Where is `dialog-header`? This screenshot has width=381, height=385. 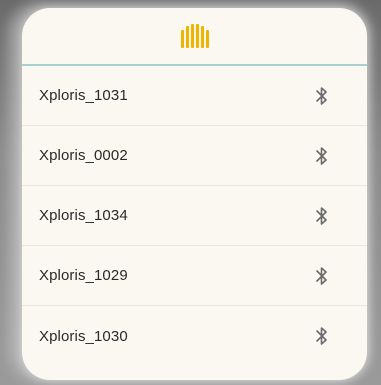
dialog-header is located at coordinates (194, 37).